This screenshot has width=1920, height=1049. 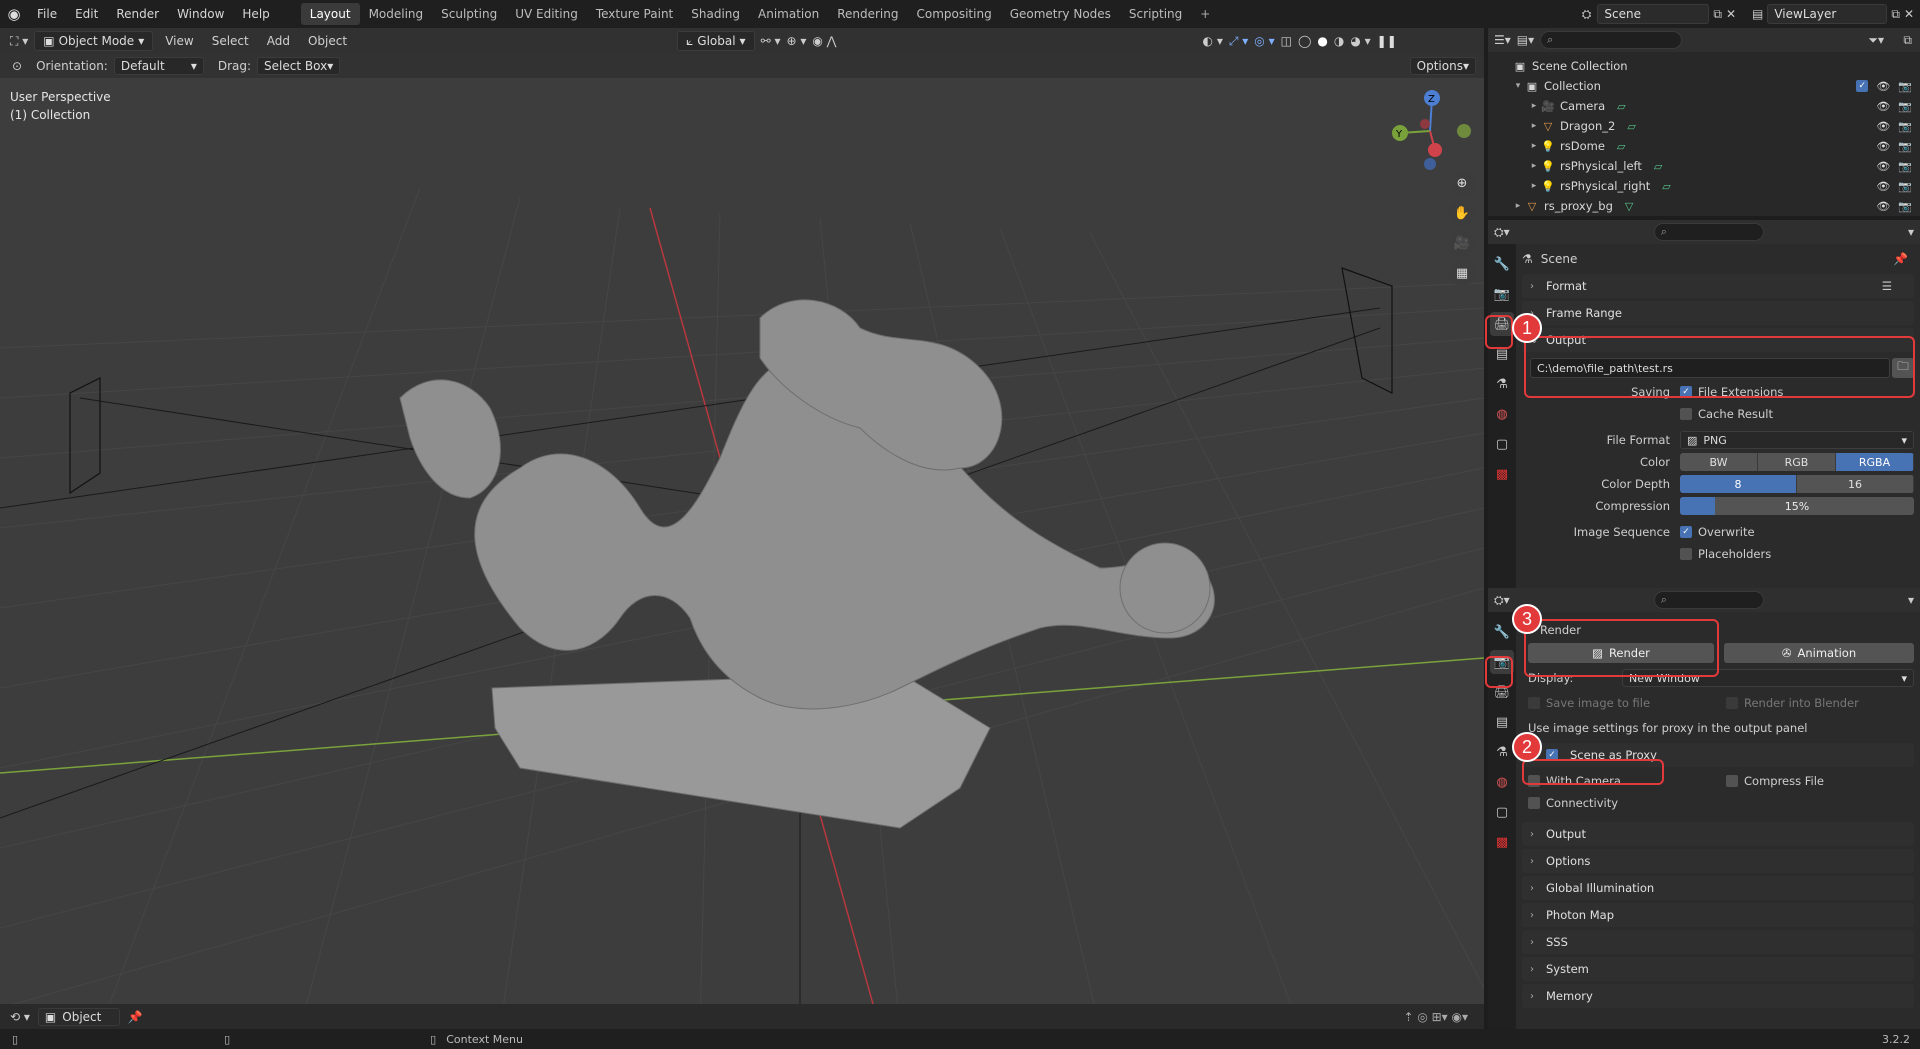 I want to click on menu-view: View, so click(x=179, y=41).